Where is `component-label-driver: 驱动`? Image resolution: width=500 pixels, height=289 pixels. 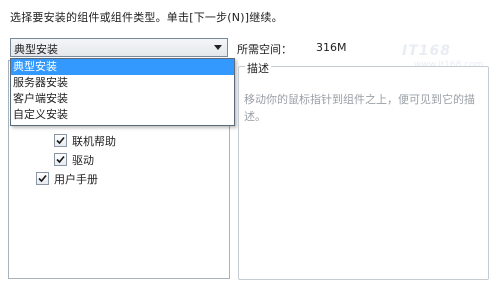 component-label-driver: 驱动 is located at coordinates (83, 160).